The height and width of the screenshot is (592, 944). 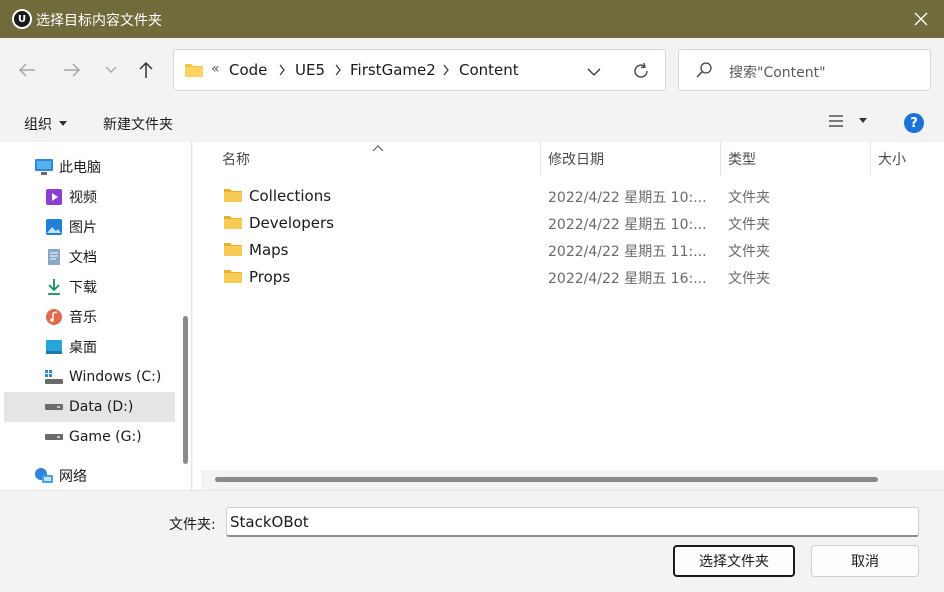 I want to click on file-row: Props 2022/4/22 星期五 16:... 文件夹, so click(x=557, y=277).